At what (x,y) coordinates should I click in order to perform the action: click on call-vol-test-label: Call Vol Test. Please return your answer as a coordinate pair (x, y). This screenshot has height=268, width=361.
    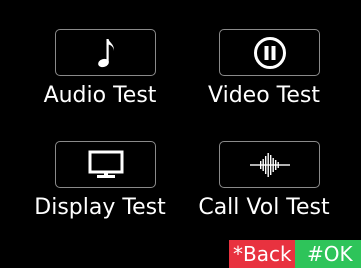
    Looking at the image, I should click on (264, 207).